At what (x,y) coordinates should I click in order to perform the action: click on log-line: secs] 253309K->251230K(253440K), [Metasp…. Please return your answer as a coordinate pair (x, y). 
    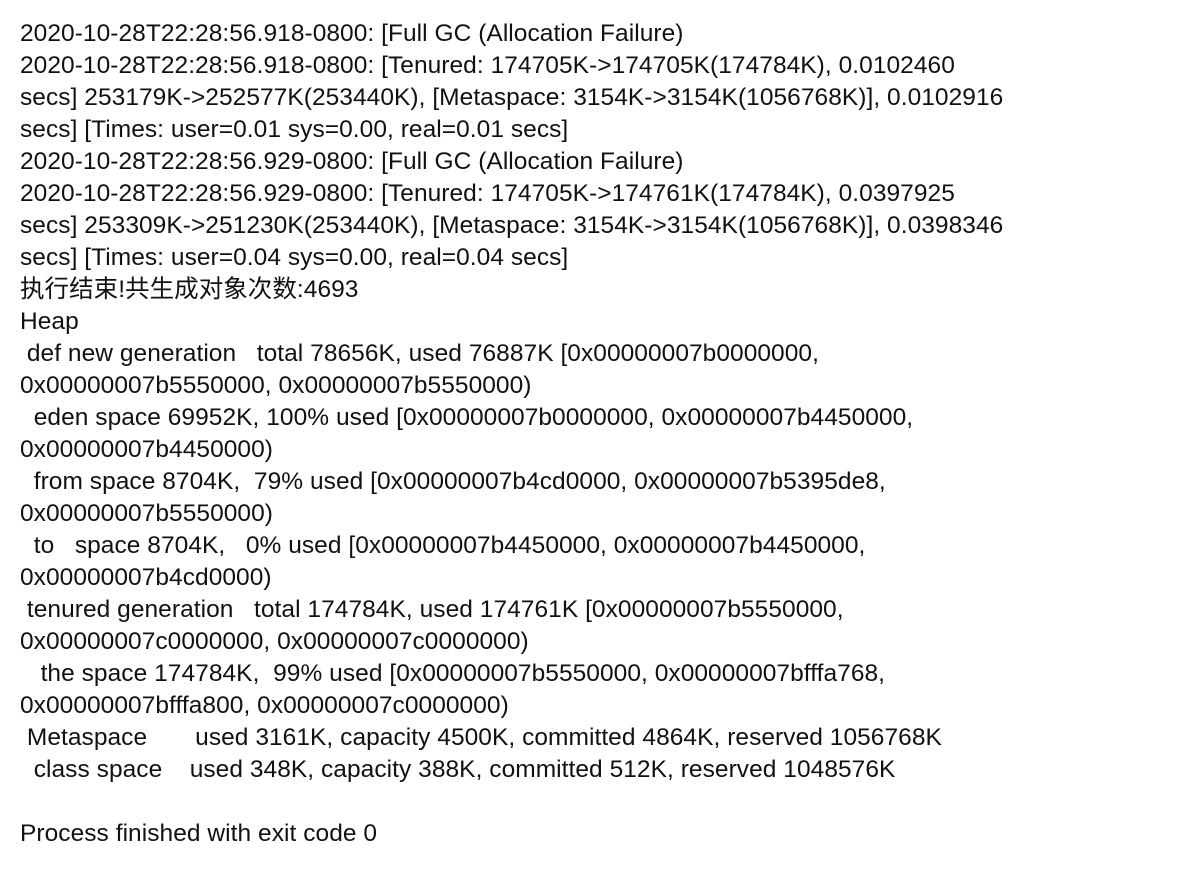
    Looking at the image, I should click on (512, 225).